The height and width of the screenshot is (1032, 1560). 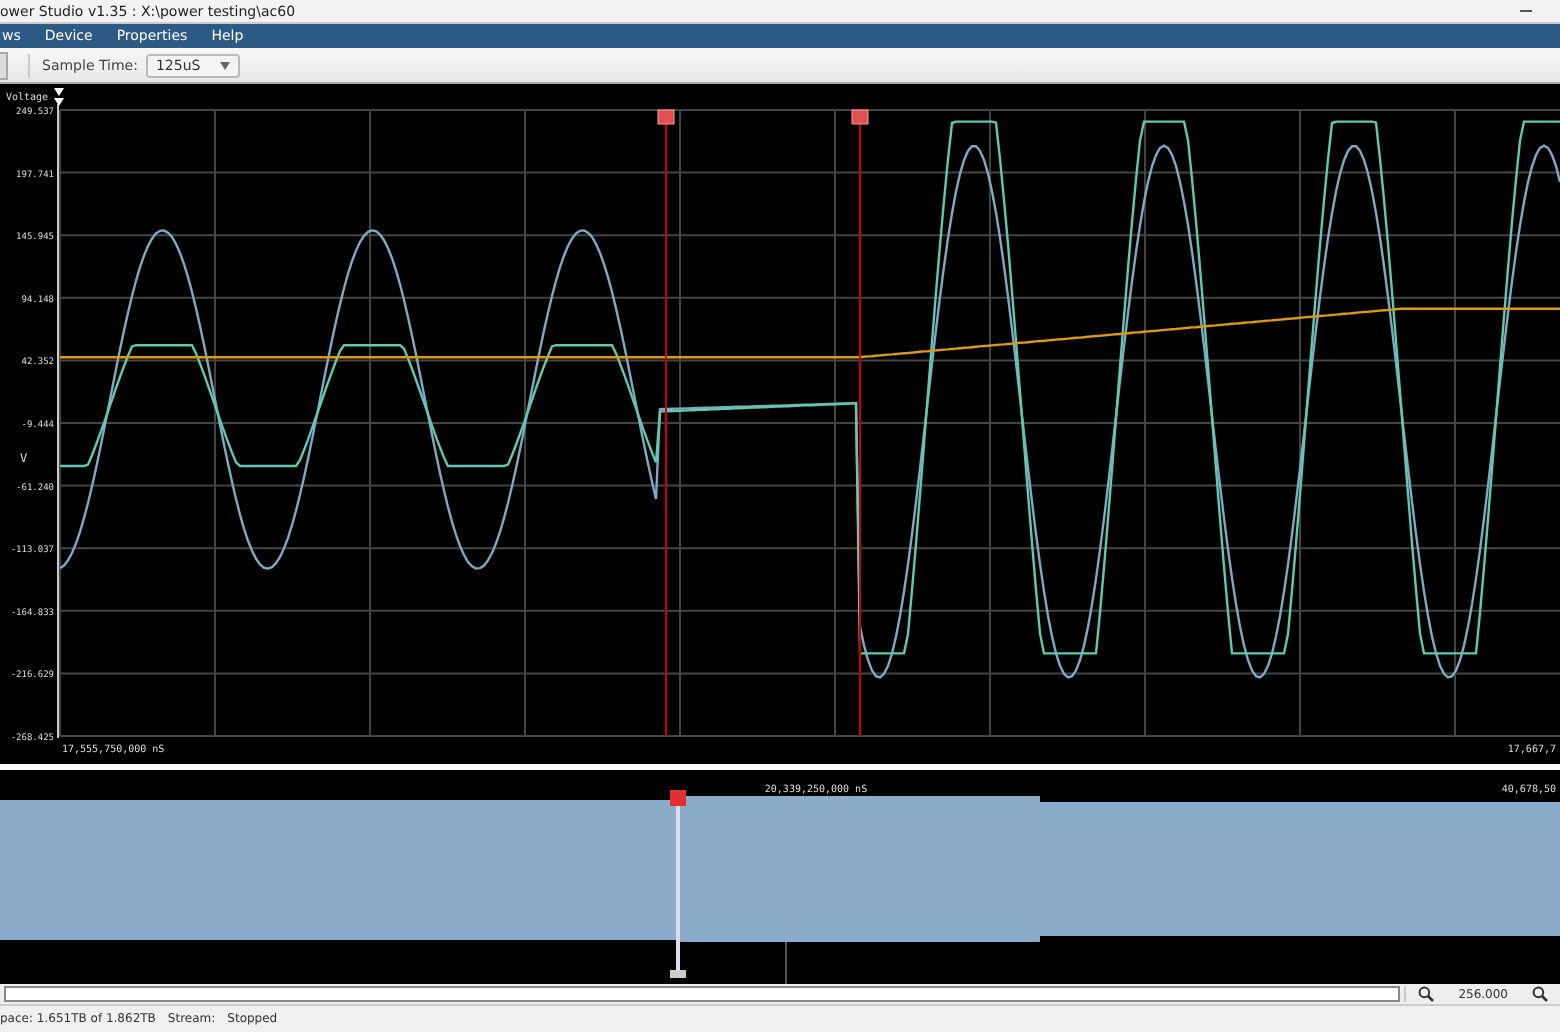 I want to click on caret-icon, so click(x=225, y=65).